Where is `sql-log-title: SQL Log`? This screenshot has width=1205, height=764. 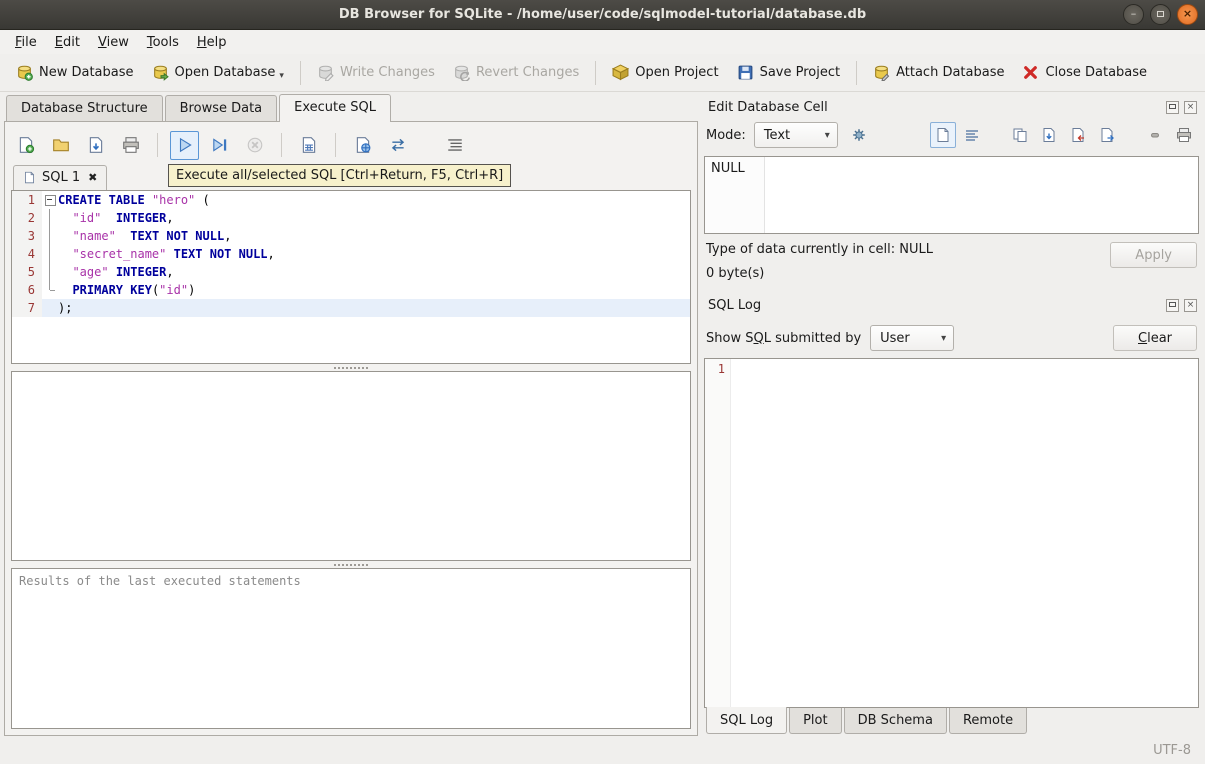
sql-log-title: SQL Log is located at coordinates (735, 305).